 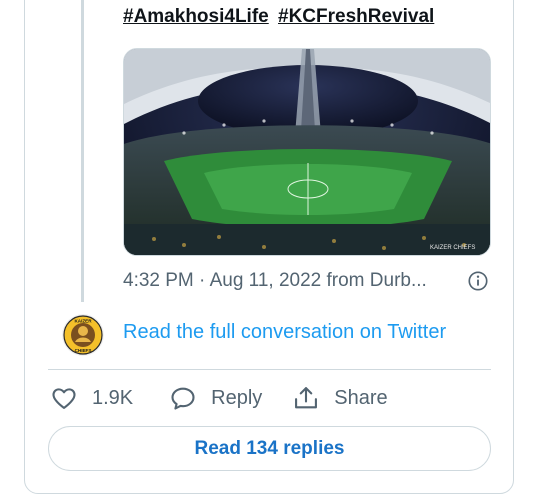 I want to click on tweet-actions-bar: 1.9K Reply Share, so click(x=219, y=398).